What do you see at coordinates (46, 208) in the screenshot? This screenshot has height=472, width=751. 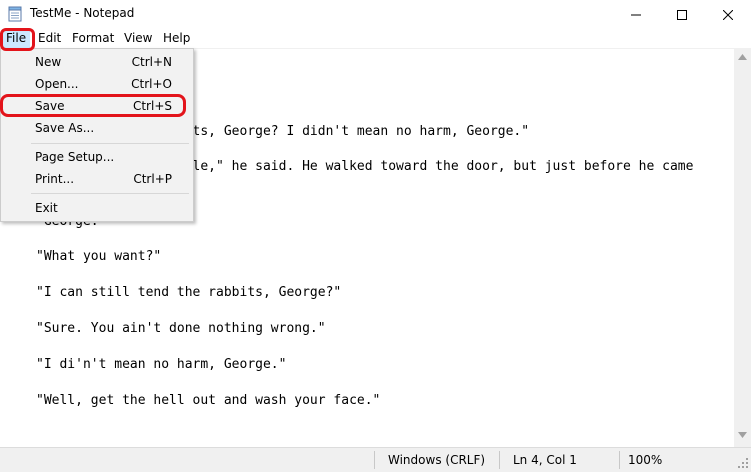 I see `menu-item-label: Exit` at bounding box center [46, 208].